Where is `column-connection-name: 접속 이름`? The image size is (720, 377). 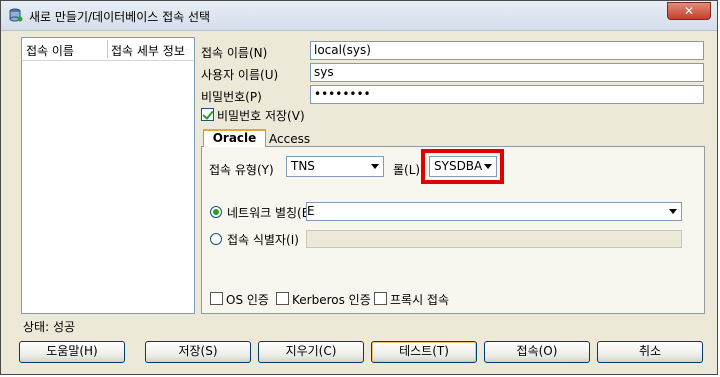 column-connection-name: 접속 이름 is located at coordinates (50, 50).